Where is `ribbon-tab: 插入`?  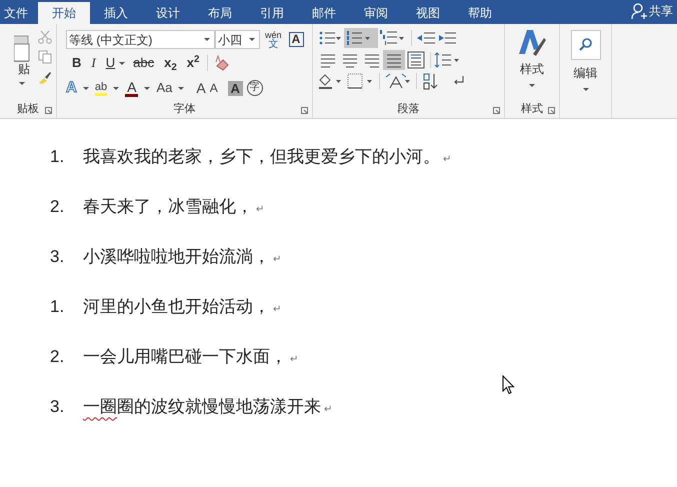 ribbon-tab: 插入 is located at coordinates (116, 13).